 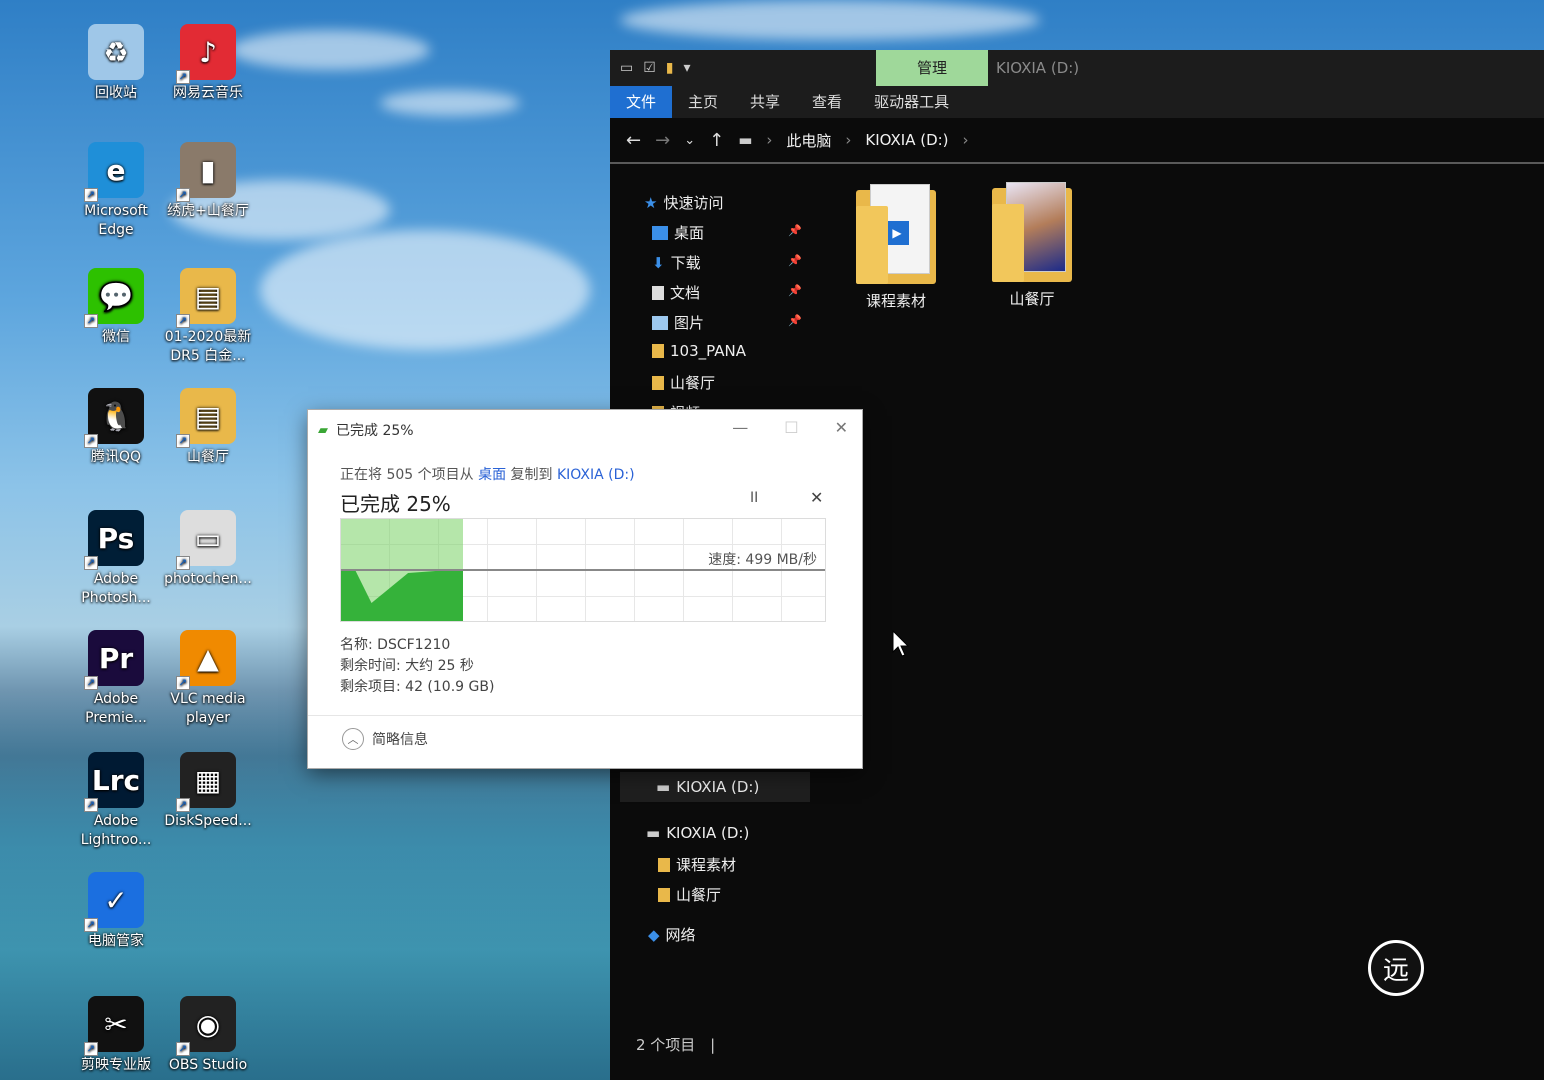 I want to click on desktop-icon-14: ✓ ↗ 电脑管家, so click(x=116, y=911).